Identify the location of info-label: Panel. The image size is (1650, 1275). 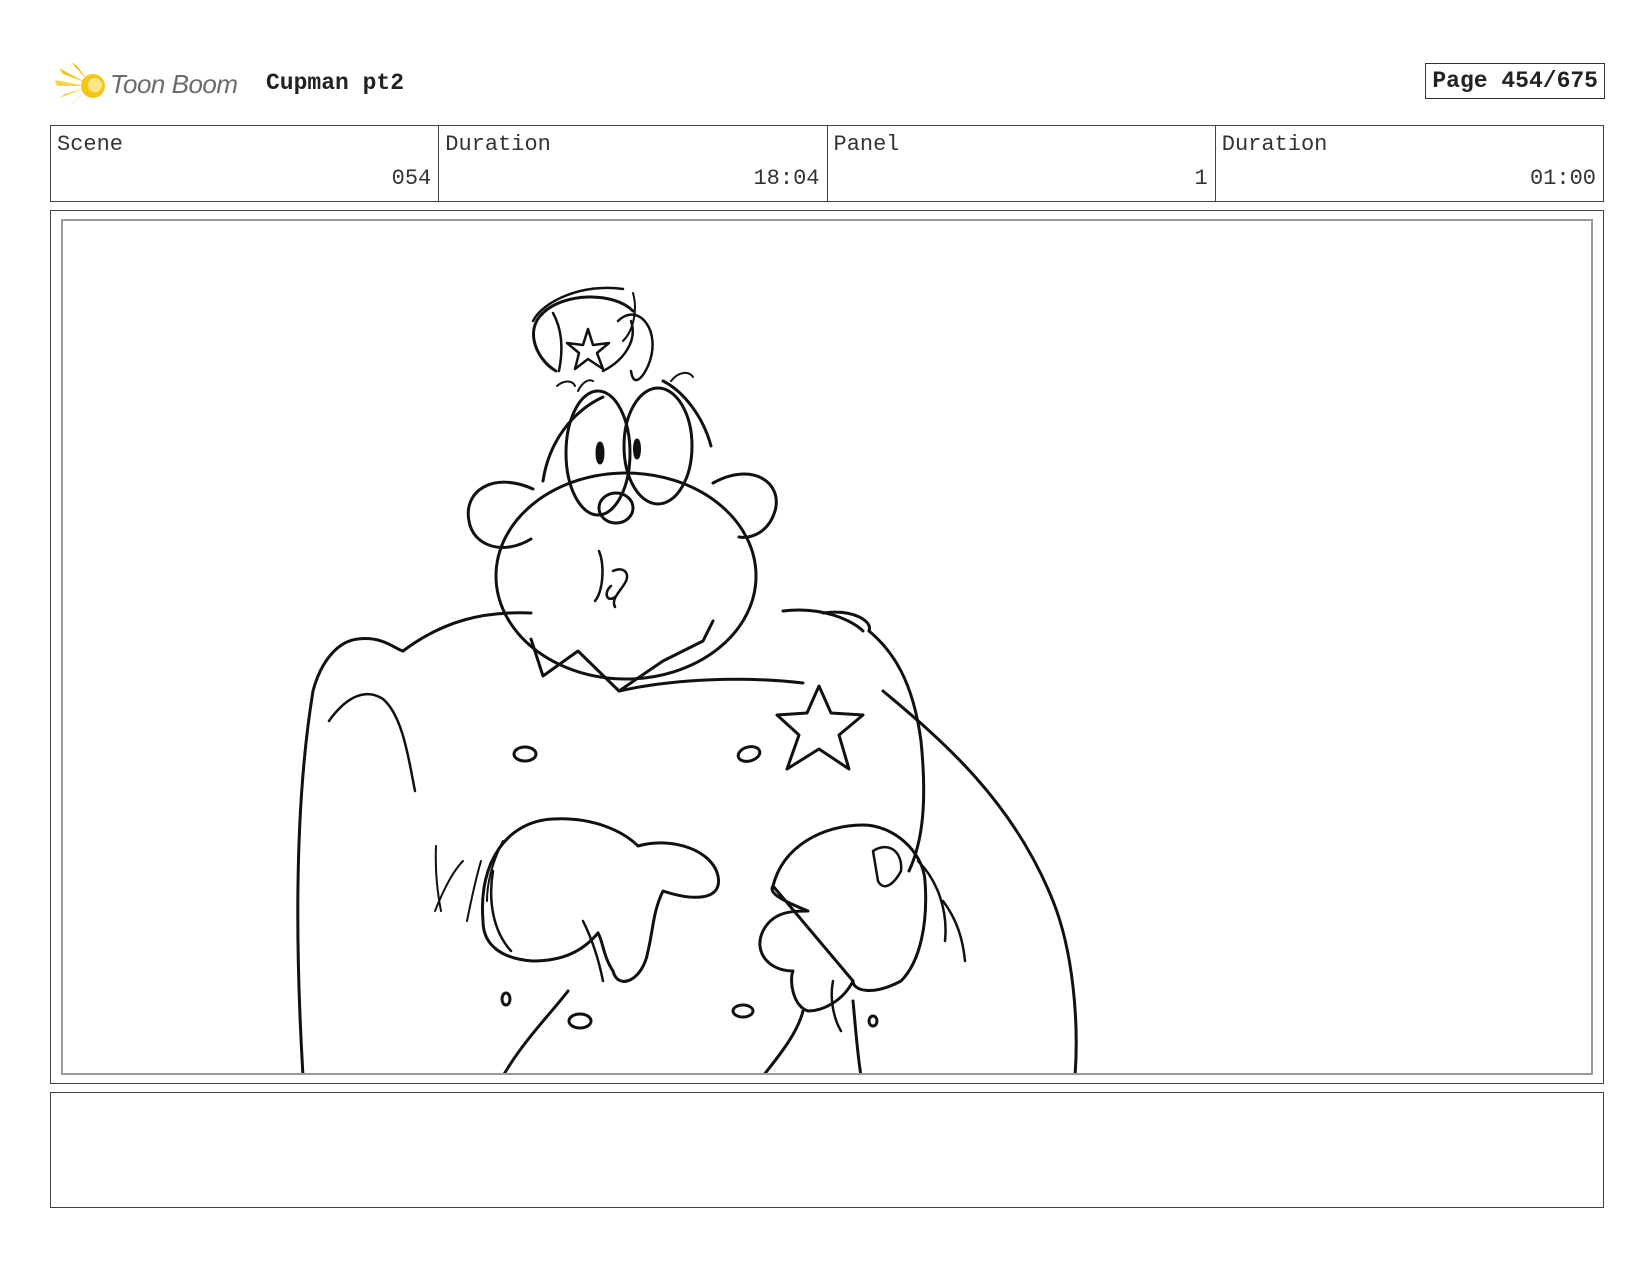
(866, 144).